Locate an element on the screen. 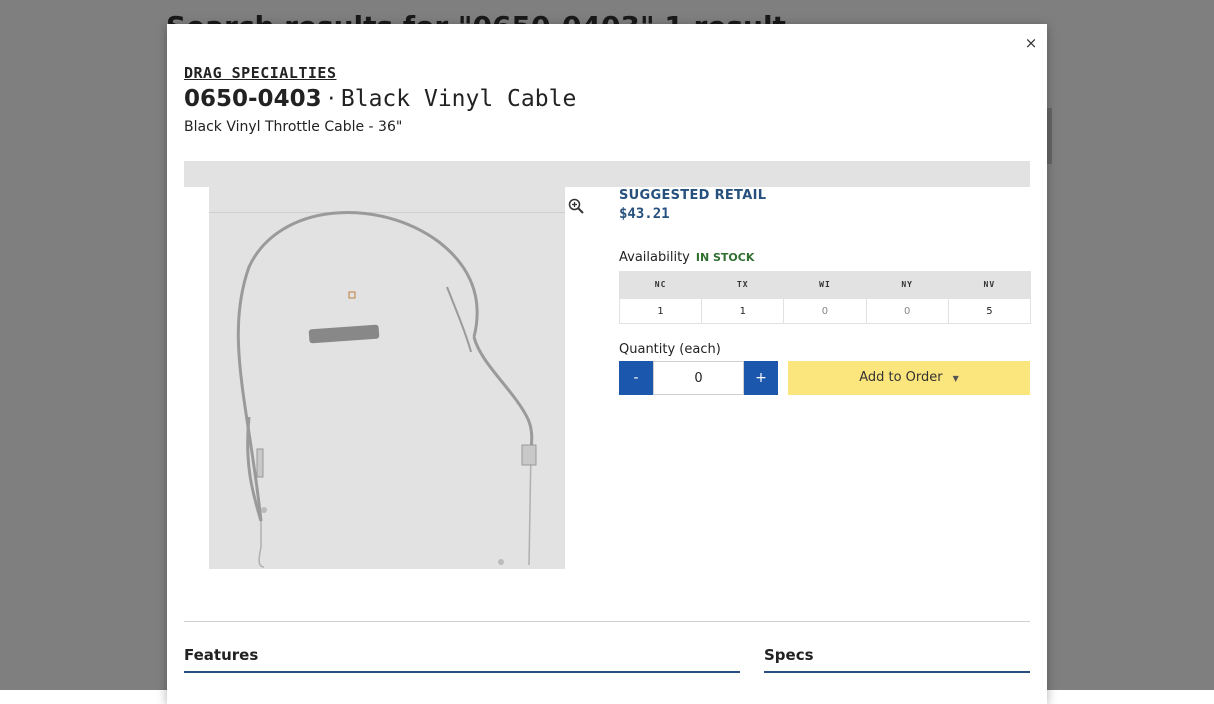  features-heading: Features is located at coordinates (221, 655).